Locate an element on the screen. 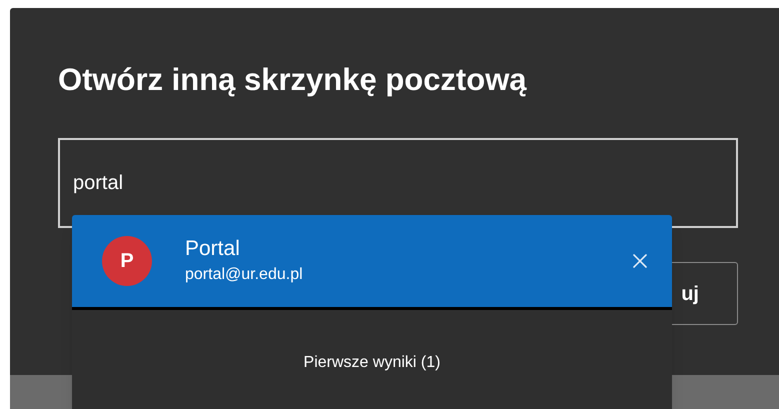 Image resolution: width=779 pixels, height=409 pixels. contact-name: Portal is located at coordinates (213, 249).